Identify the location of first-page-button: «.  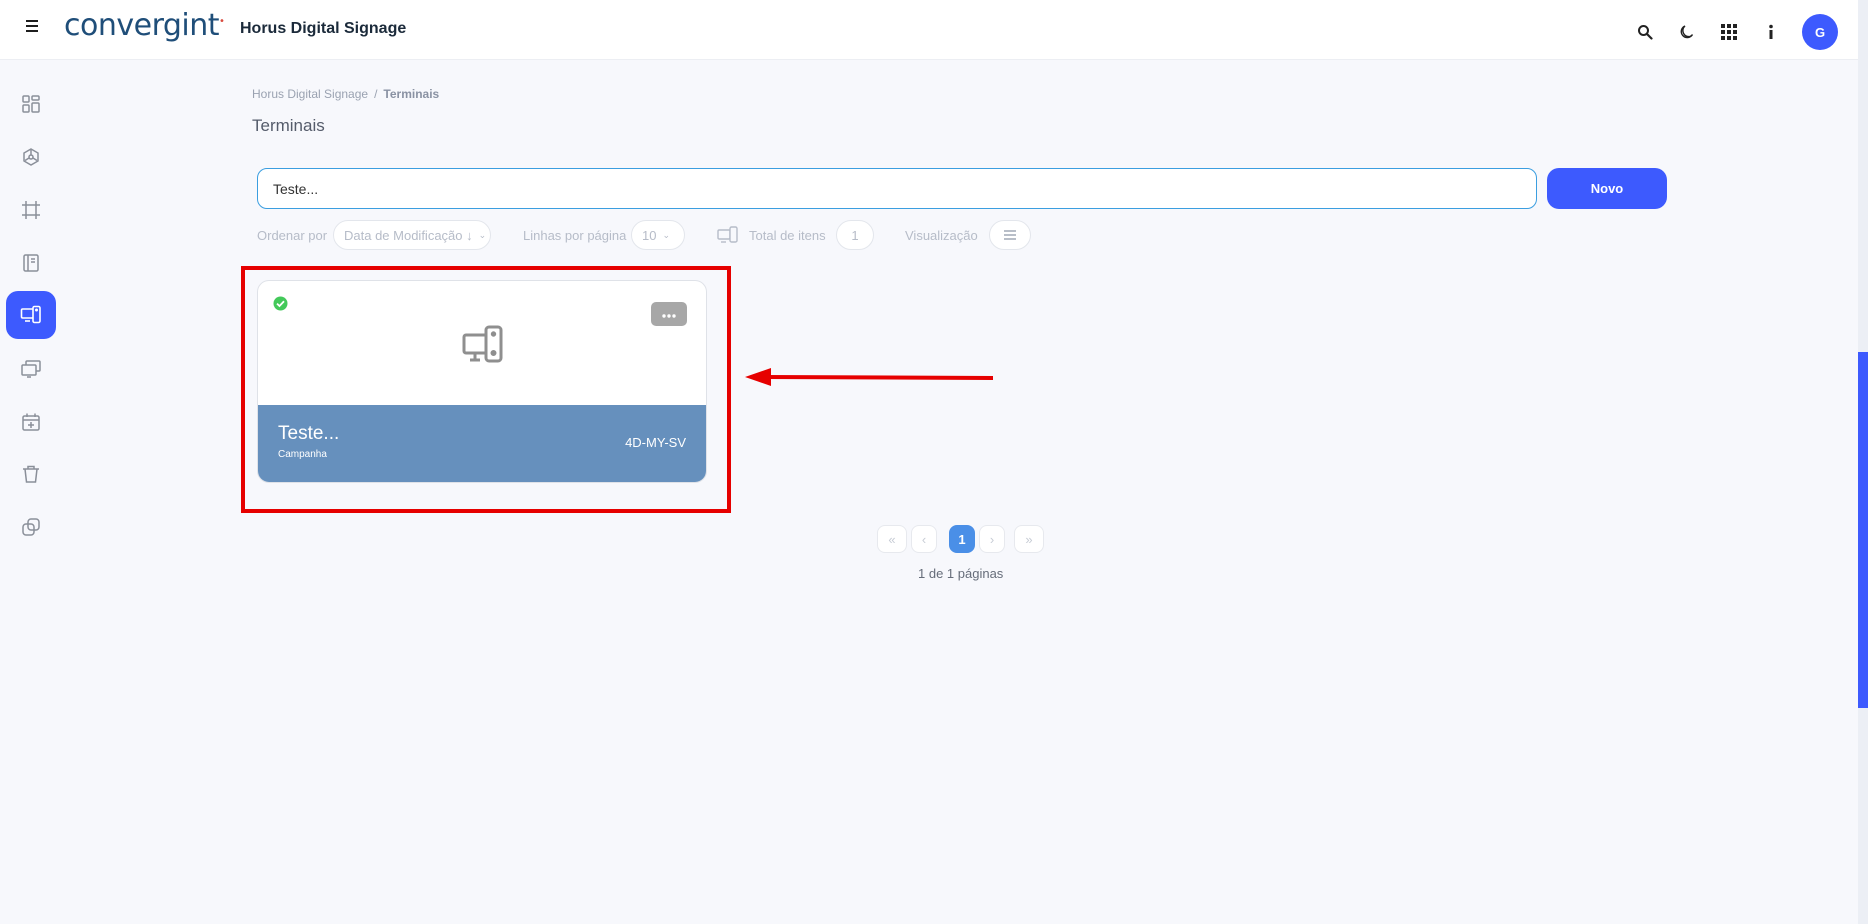
(892, 539).